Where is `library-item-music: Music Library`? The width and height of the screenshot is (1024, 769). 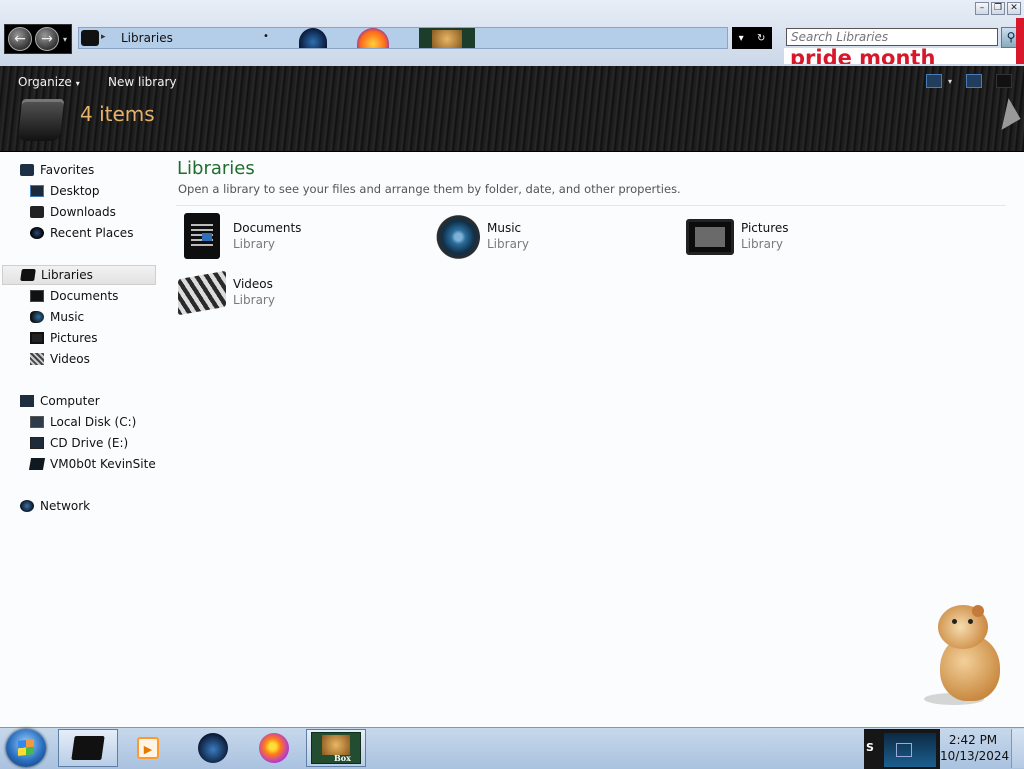
library-item-music: Music Library is located at coordinates (552, 238).